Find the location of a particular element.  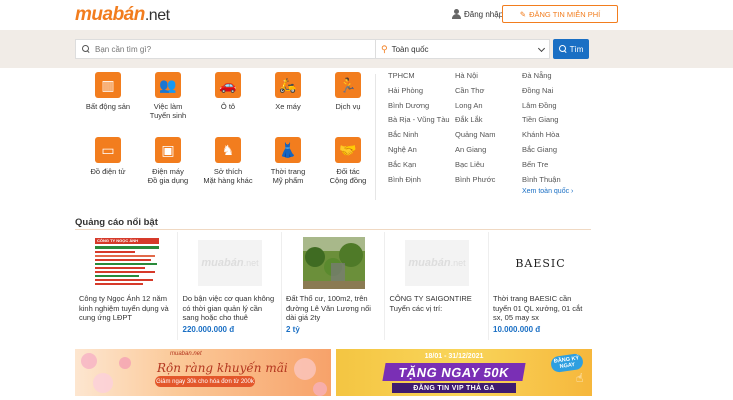

edit-icon: ✎ is located at coordinates (523, 14).